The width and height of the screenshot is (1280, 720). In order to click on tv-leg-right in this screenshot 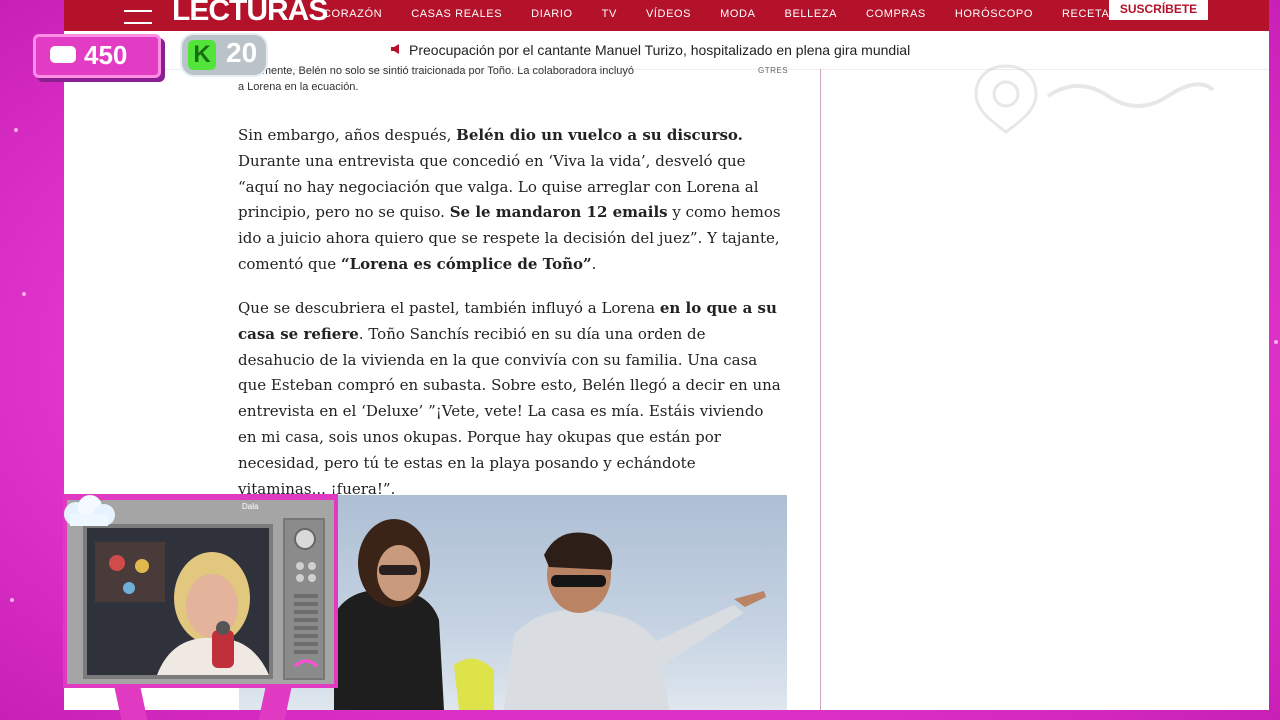, I will do `click(275, 704)`.